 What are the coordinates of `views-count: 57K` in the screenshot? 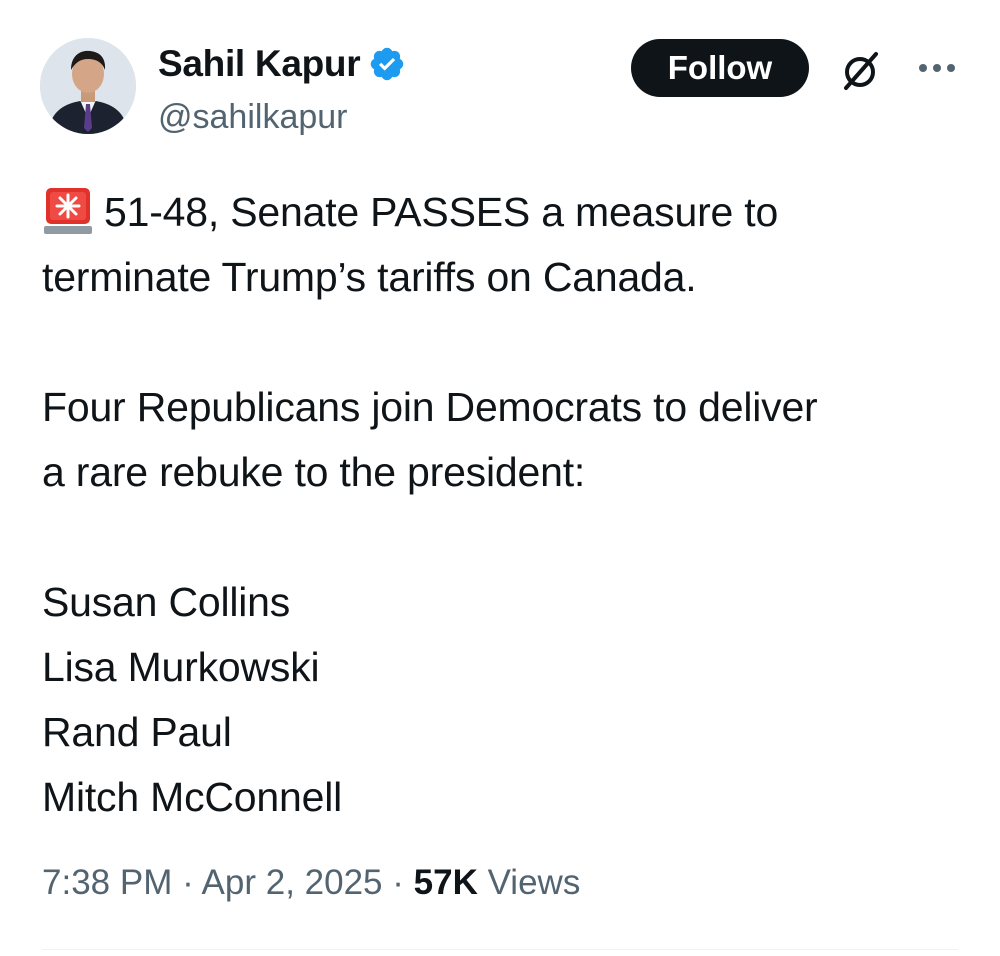 It's located at (446, 882).